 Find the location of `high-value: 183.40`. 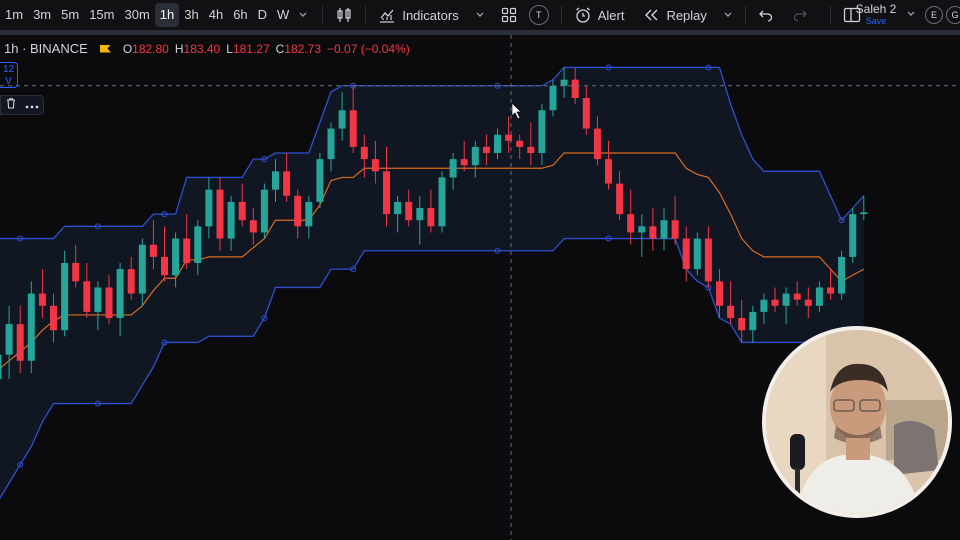

high-value: 183.40 is located at coordinates (202, 48).